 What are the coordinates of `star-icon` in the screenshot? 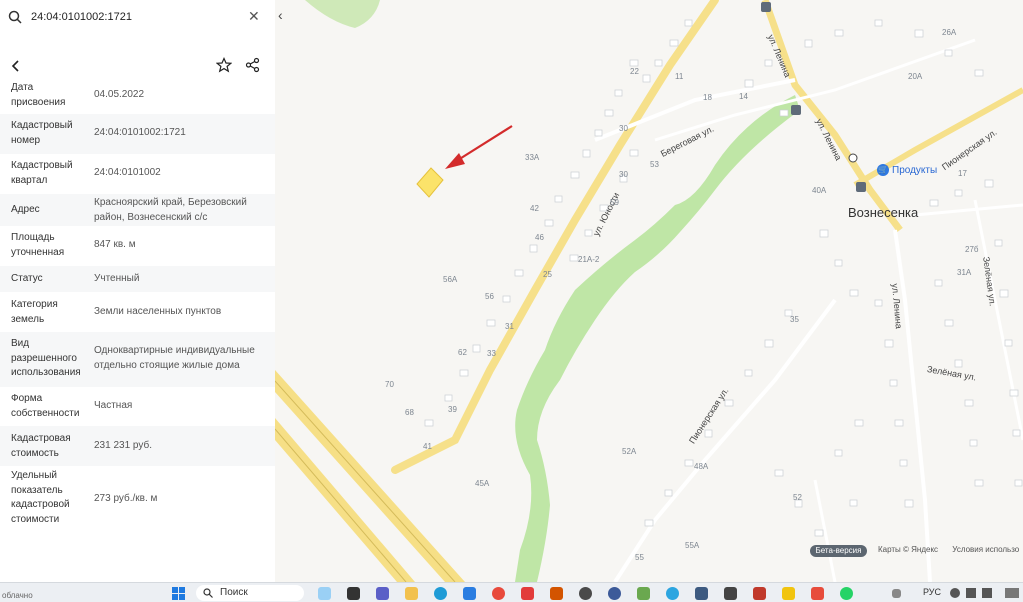 It's located at (224, 65).